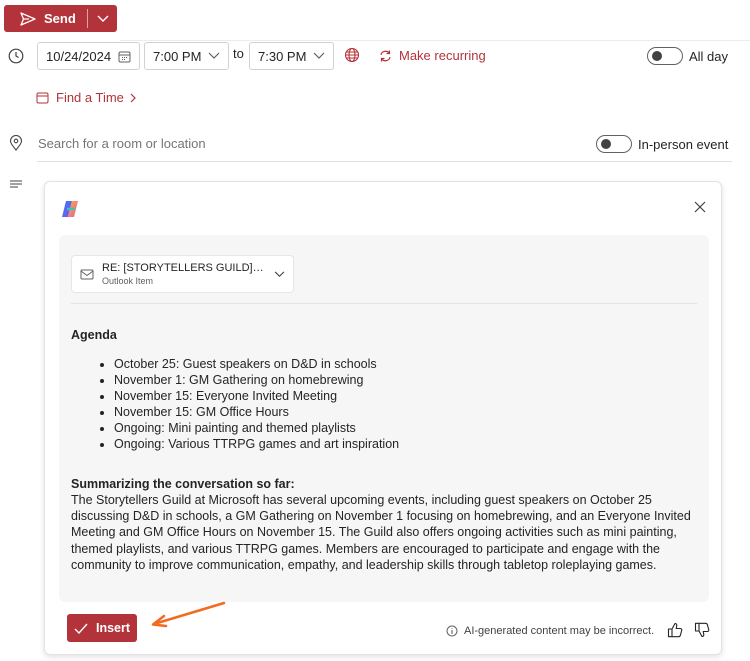 The height and width of the screenshot is (661, 750). I want to click on start-time-select: 7:00 PM, so click(186, 56).